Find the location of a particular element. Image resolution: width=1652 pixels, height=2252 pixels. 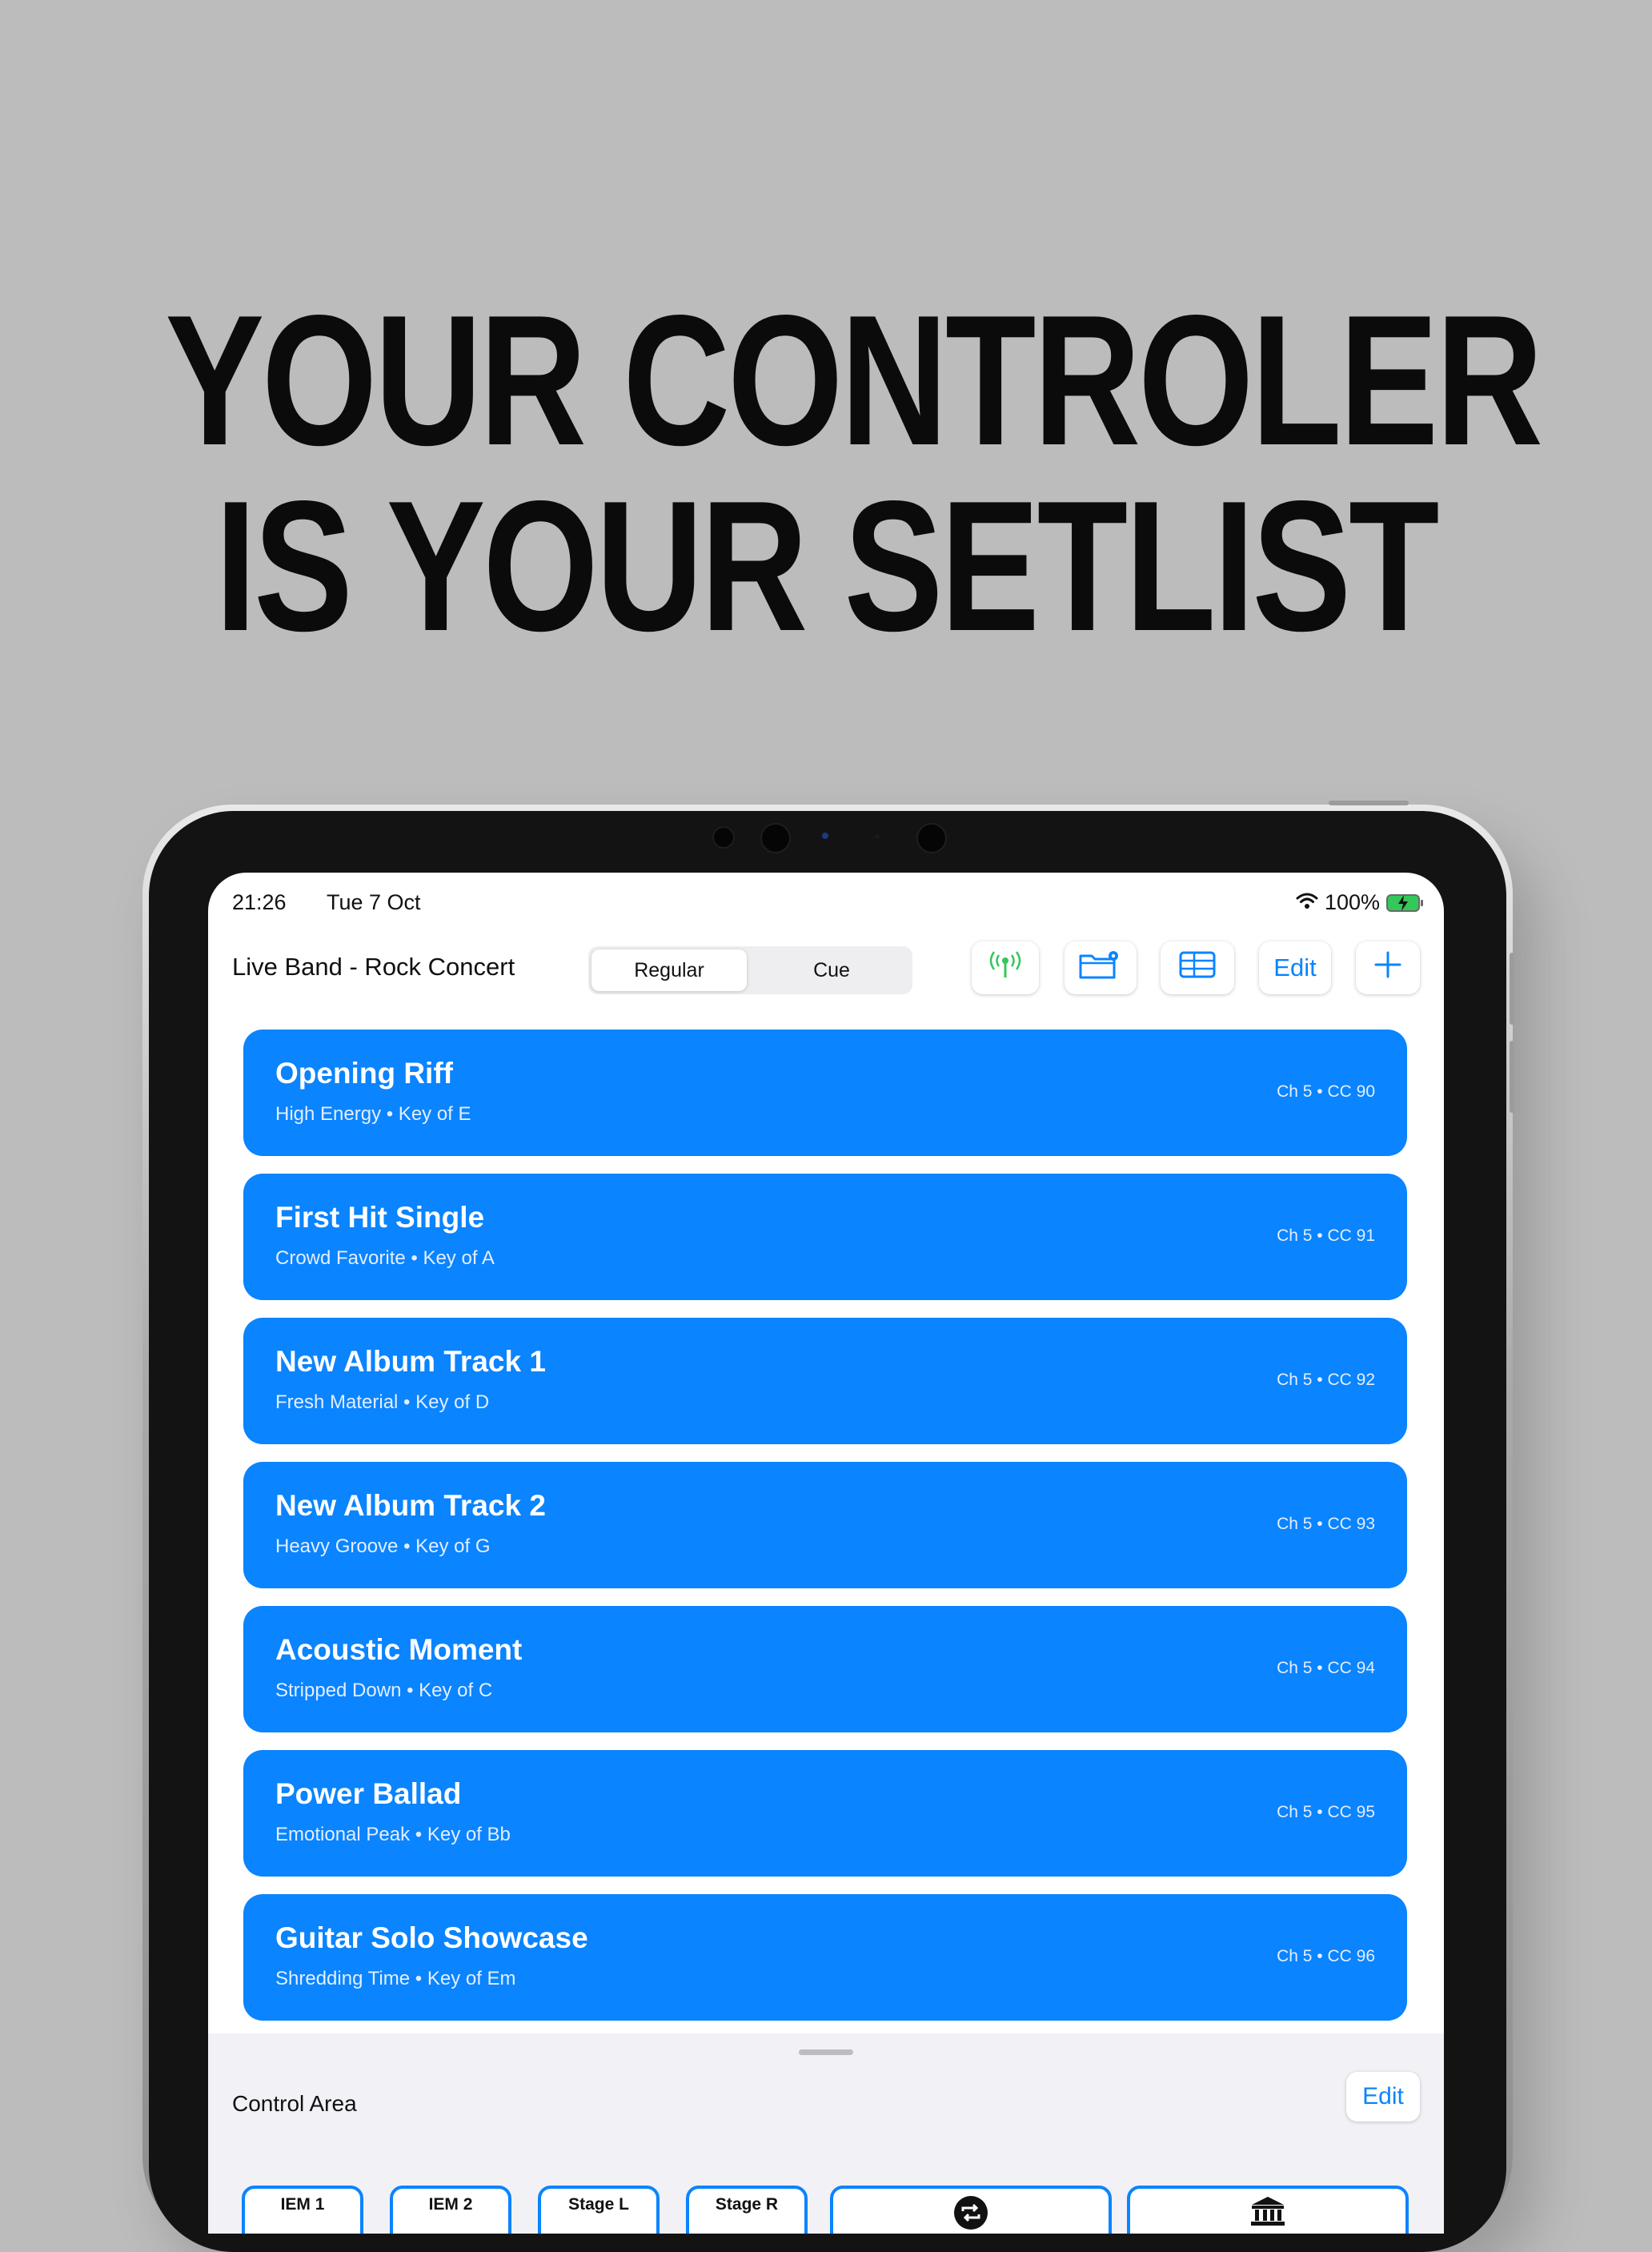

camera-indicator-icon is located at coordinates (825, 836).